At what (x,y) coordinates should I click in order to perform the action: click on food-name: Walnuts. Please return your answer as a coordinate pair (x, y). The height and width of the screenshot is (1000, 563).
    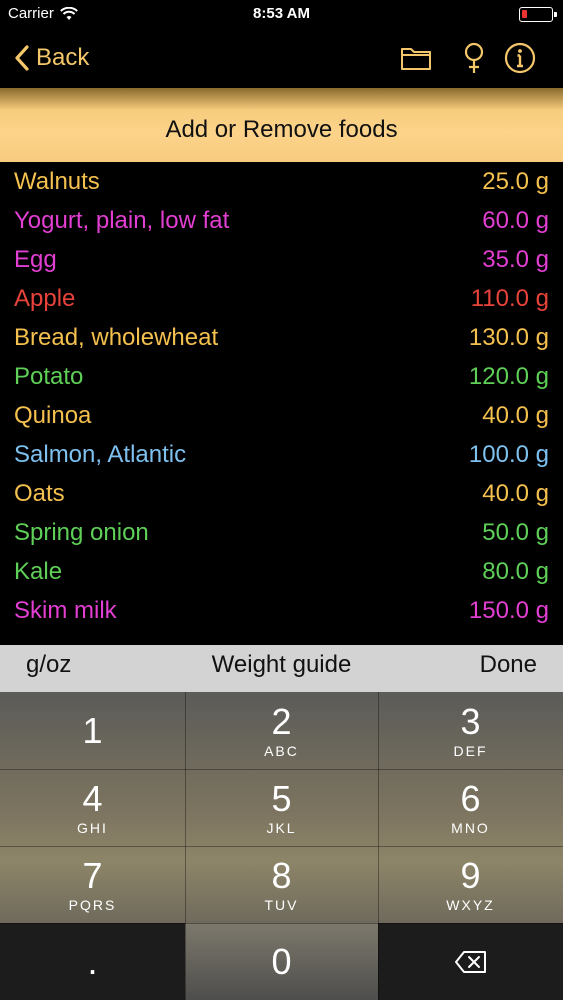
    Looking at the image, I should click on (57, 181).